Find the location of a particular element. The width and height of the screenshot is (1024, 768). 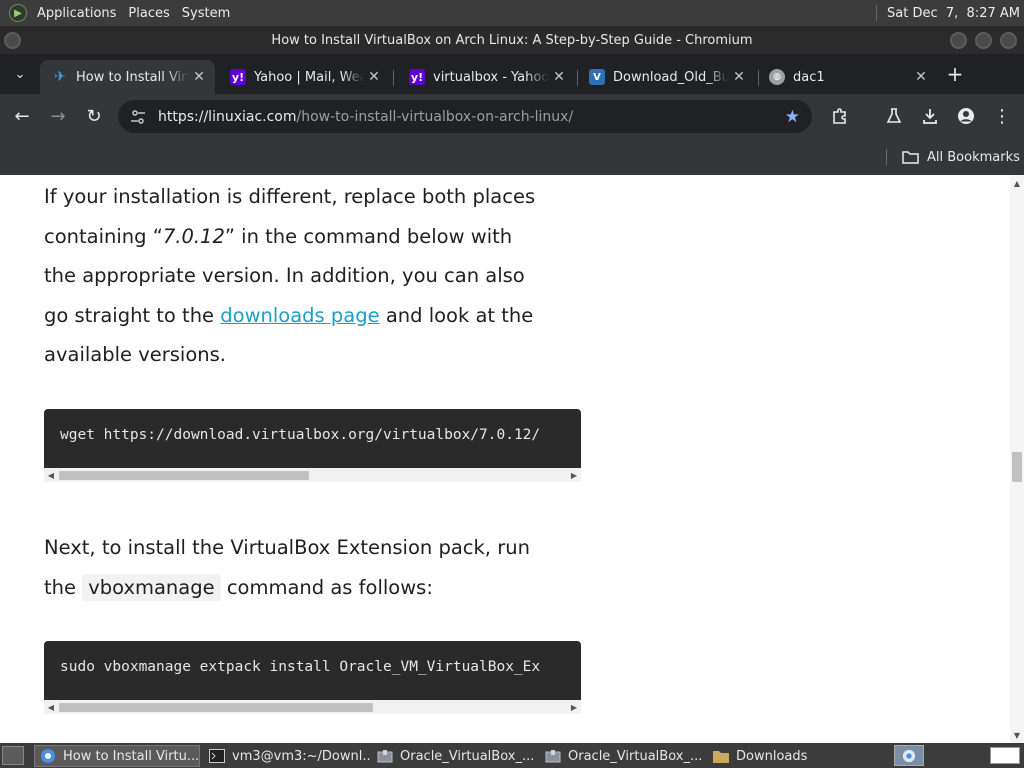

chromium-icon is located at coordinates (48, 756).